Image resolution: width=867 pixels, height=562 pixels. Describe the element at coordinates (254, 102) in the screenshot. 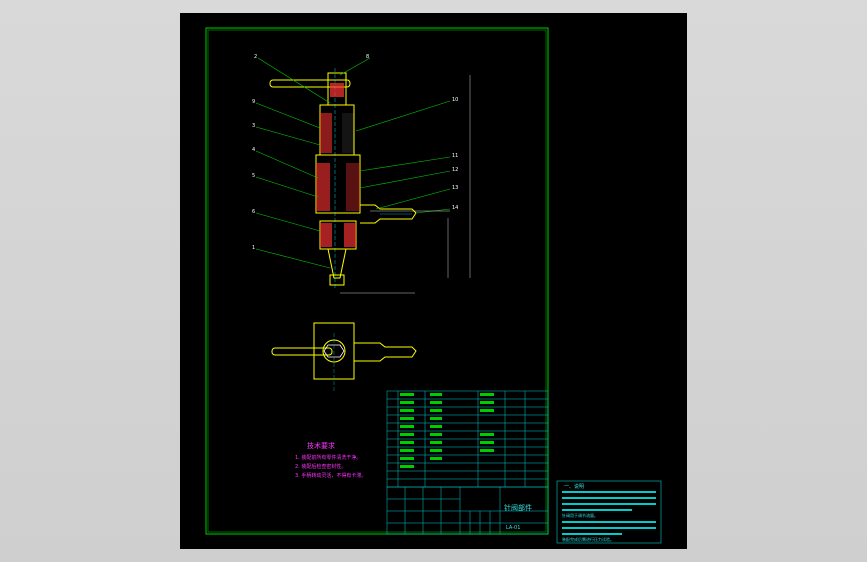

I see `balloon-label: 9` at that location.